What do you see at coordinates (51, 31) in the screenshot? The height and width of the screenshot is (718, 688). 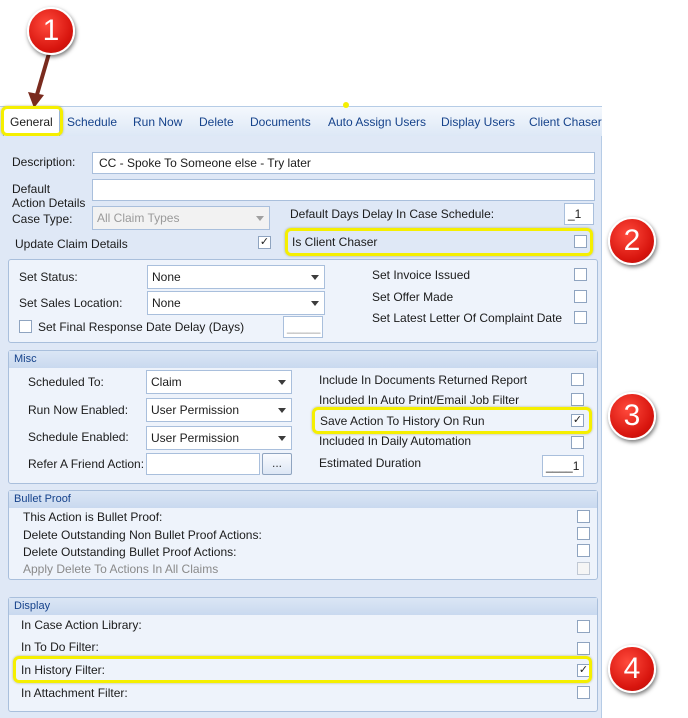 I see `annotation-badge-1: 1` at bounding box center [51, 31].